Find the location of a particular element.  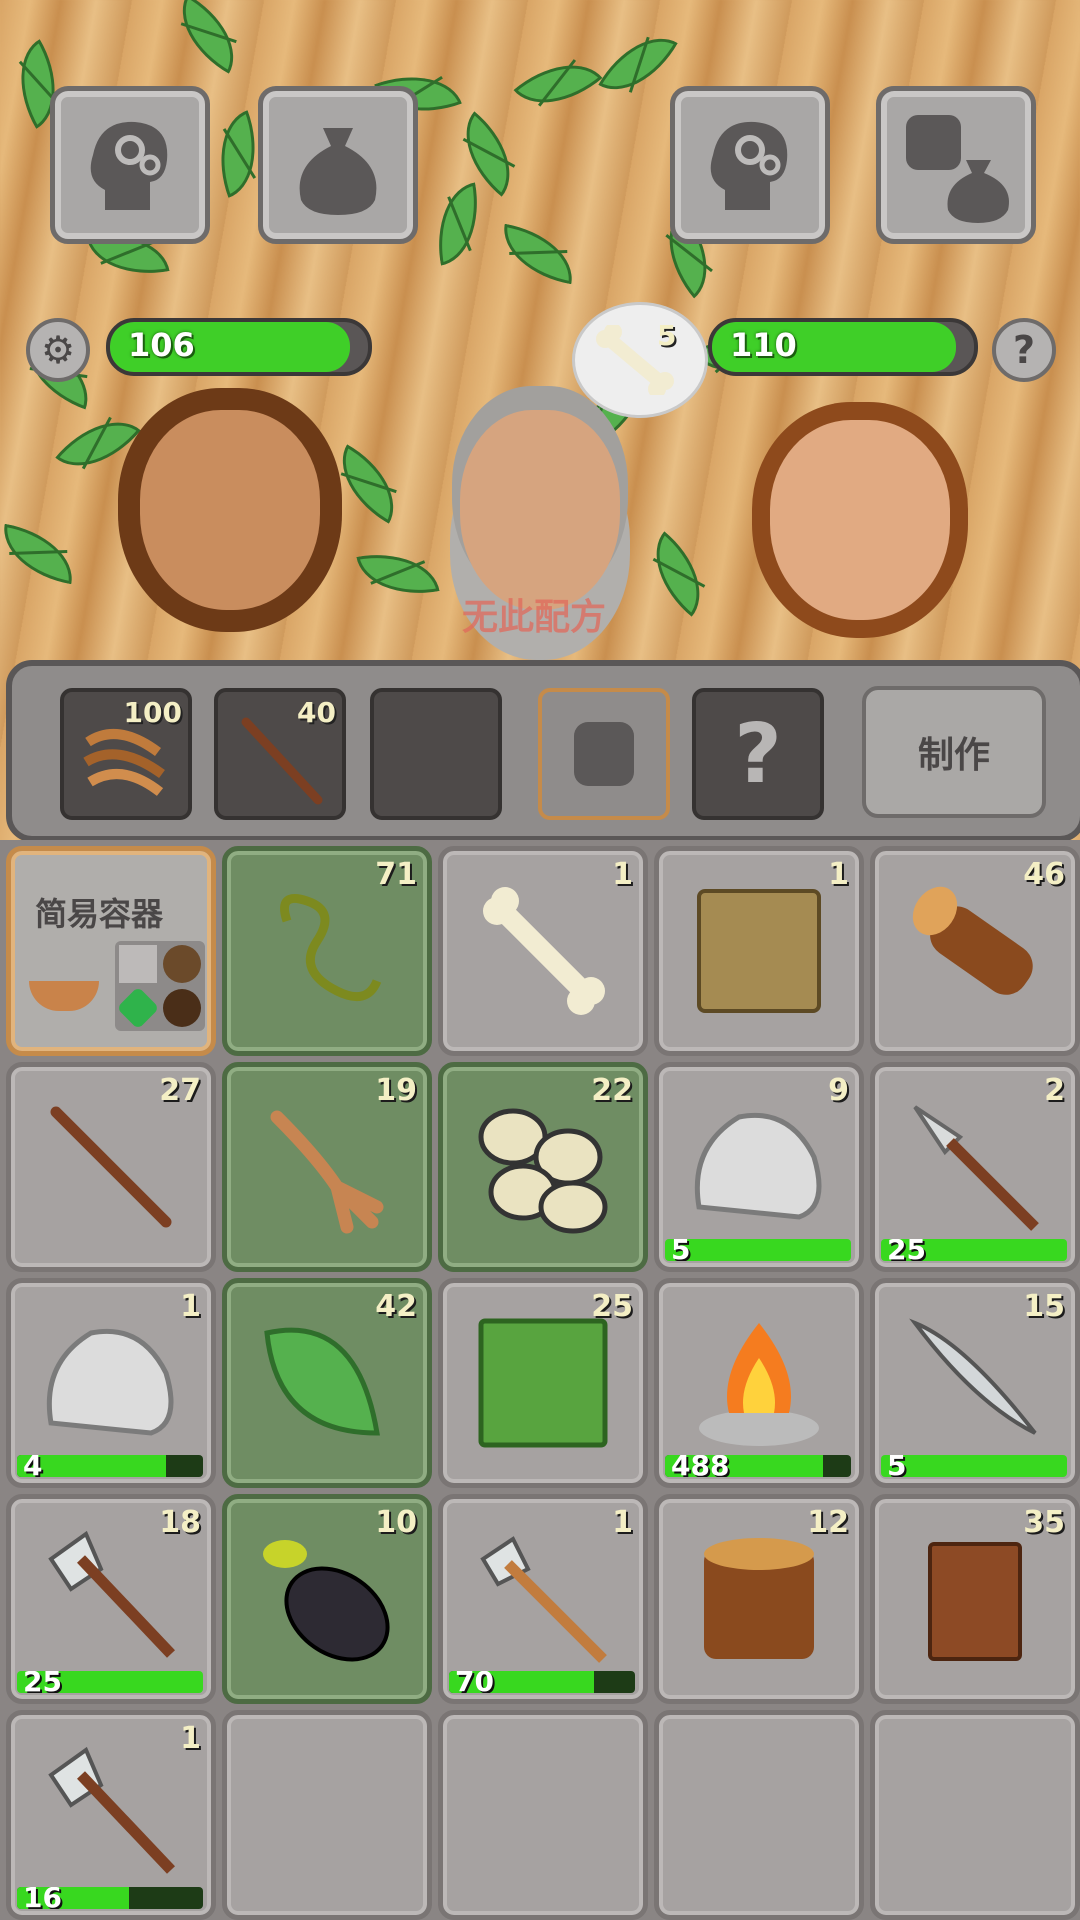

root-icon is located at coordinates (327, 1172).